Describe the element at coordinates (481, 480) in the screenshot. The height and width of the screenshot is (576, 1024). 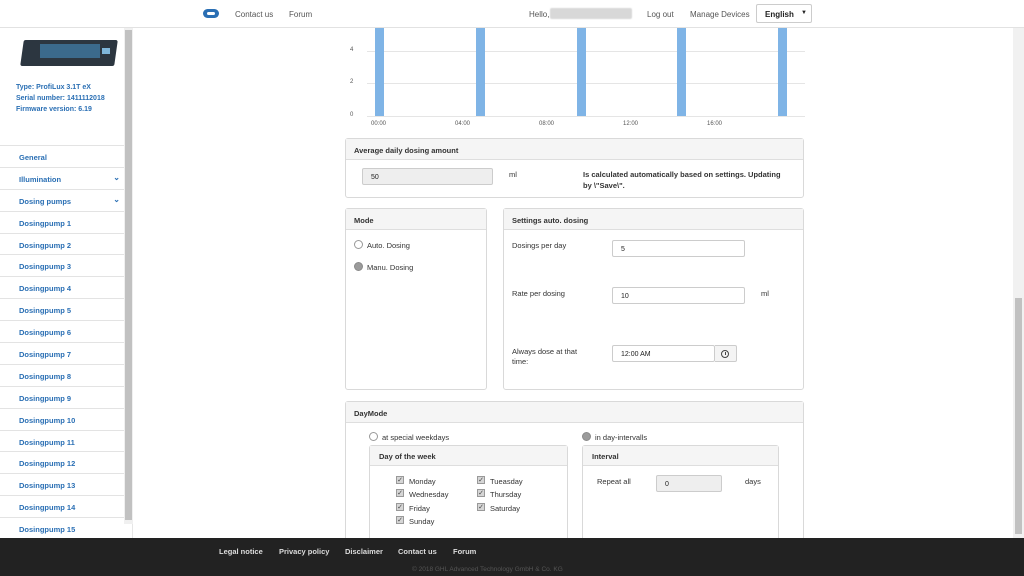
I see `tuesday-checkbox: ✓` at that location.